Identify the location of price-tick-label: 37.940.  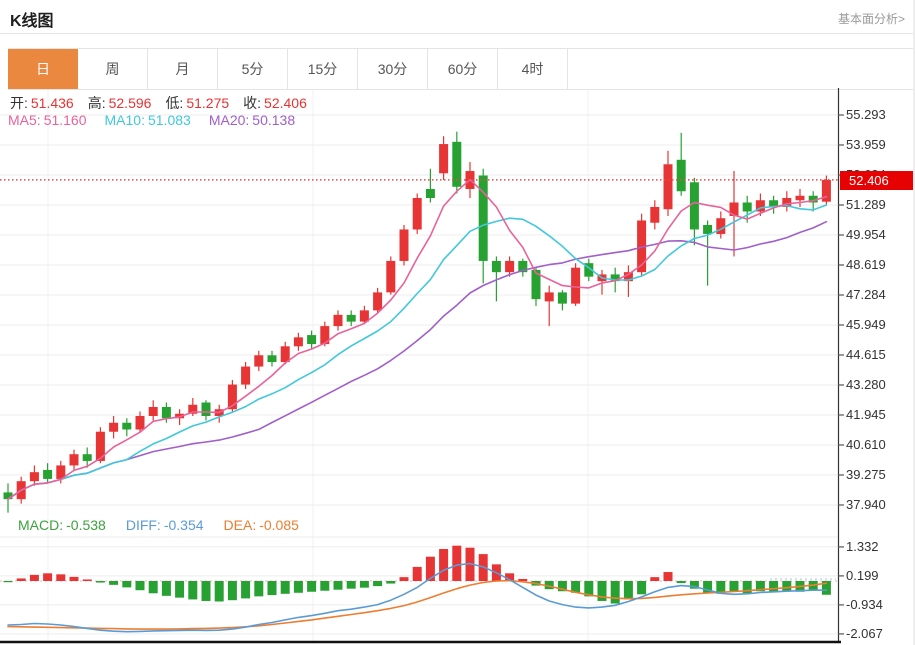
(866, 504).